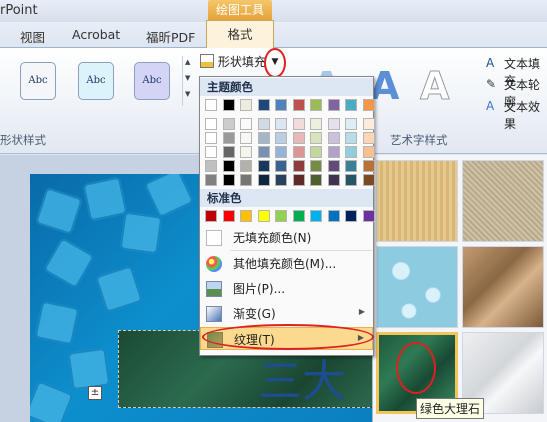  I want to click on menu-item-gradient: 渐变(G) ▶, so click(286, 313).